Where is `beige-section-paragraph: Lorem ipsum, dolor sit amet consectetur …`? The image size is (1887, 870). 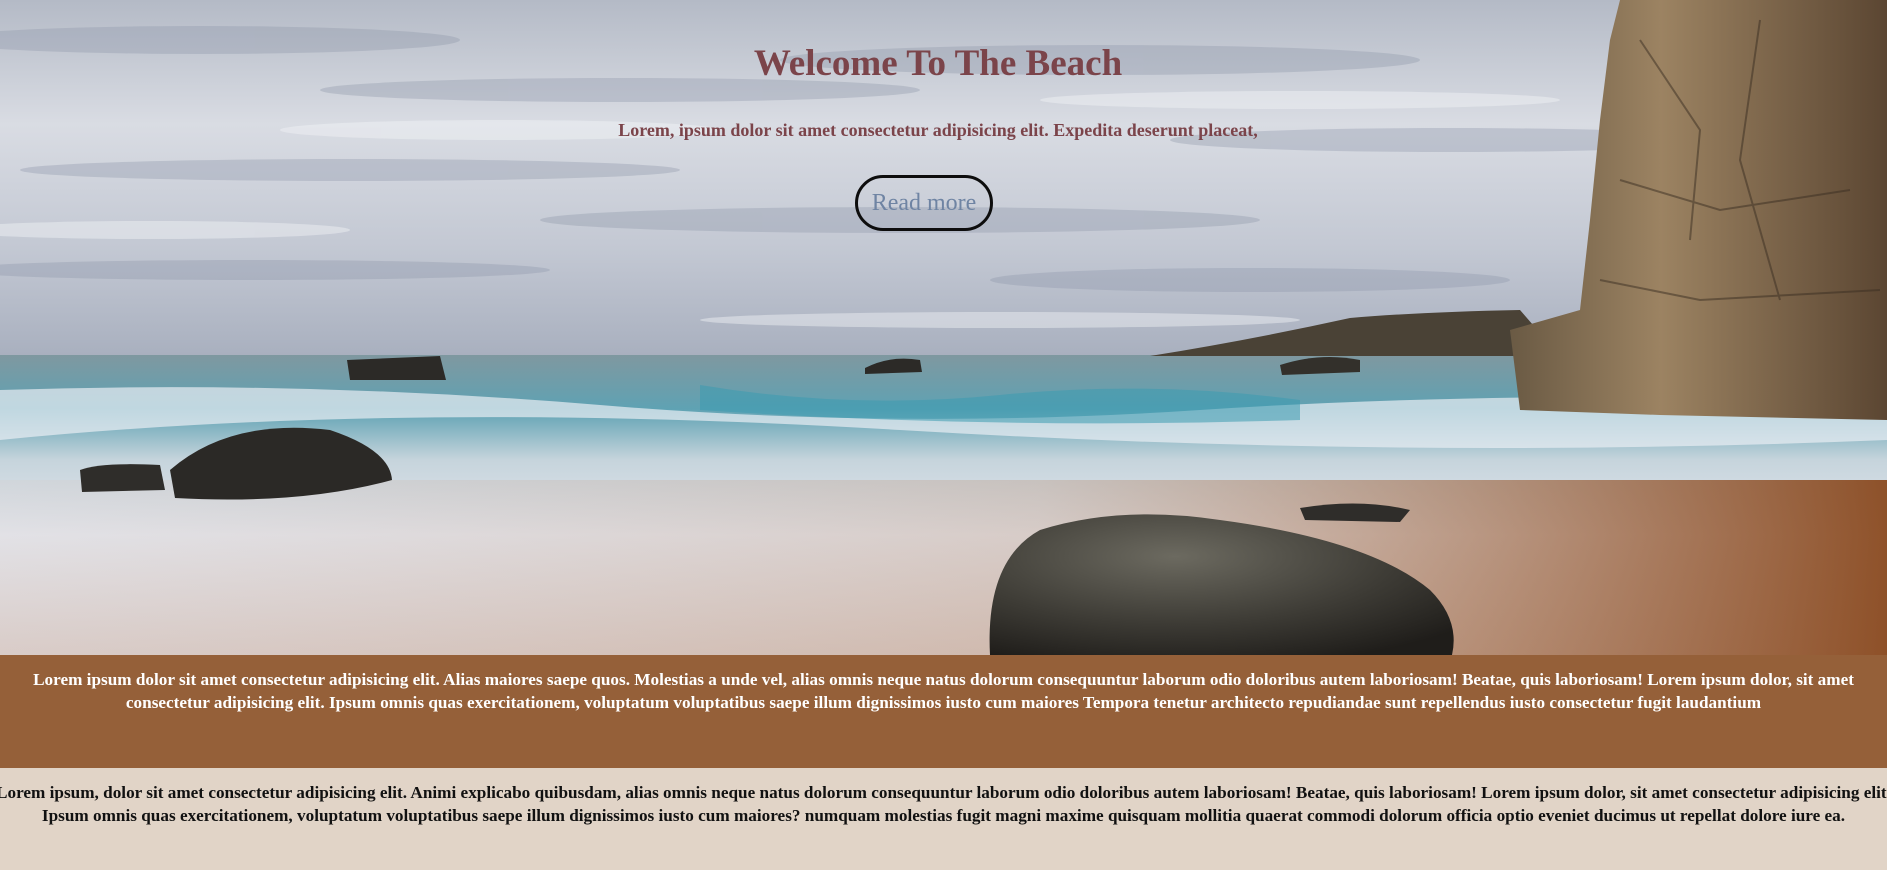
beige-section-paragraph: Lorem ipsum, dolor sit amet consectetur … is located at coordinates (943, 804).